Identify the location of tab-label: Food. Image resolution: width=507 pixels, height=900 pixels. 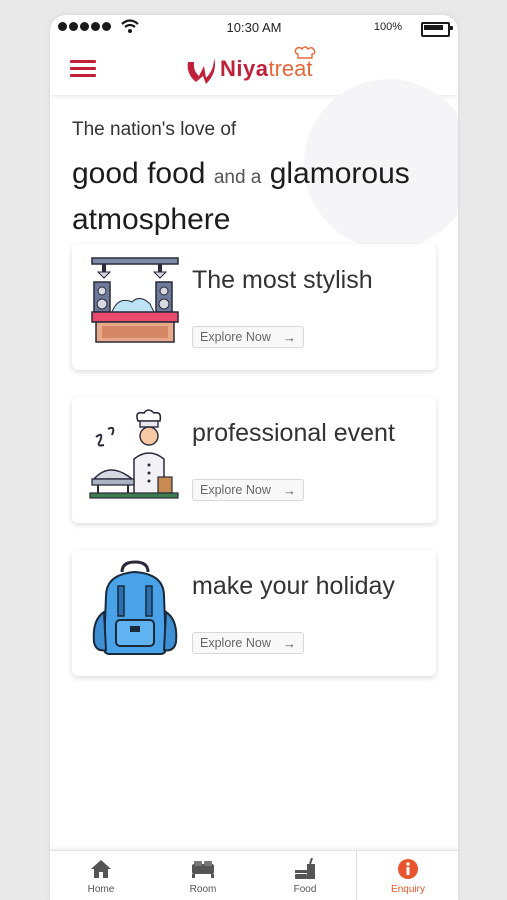
(305, 889).